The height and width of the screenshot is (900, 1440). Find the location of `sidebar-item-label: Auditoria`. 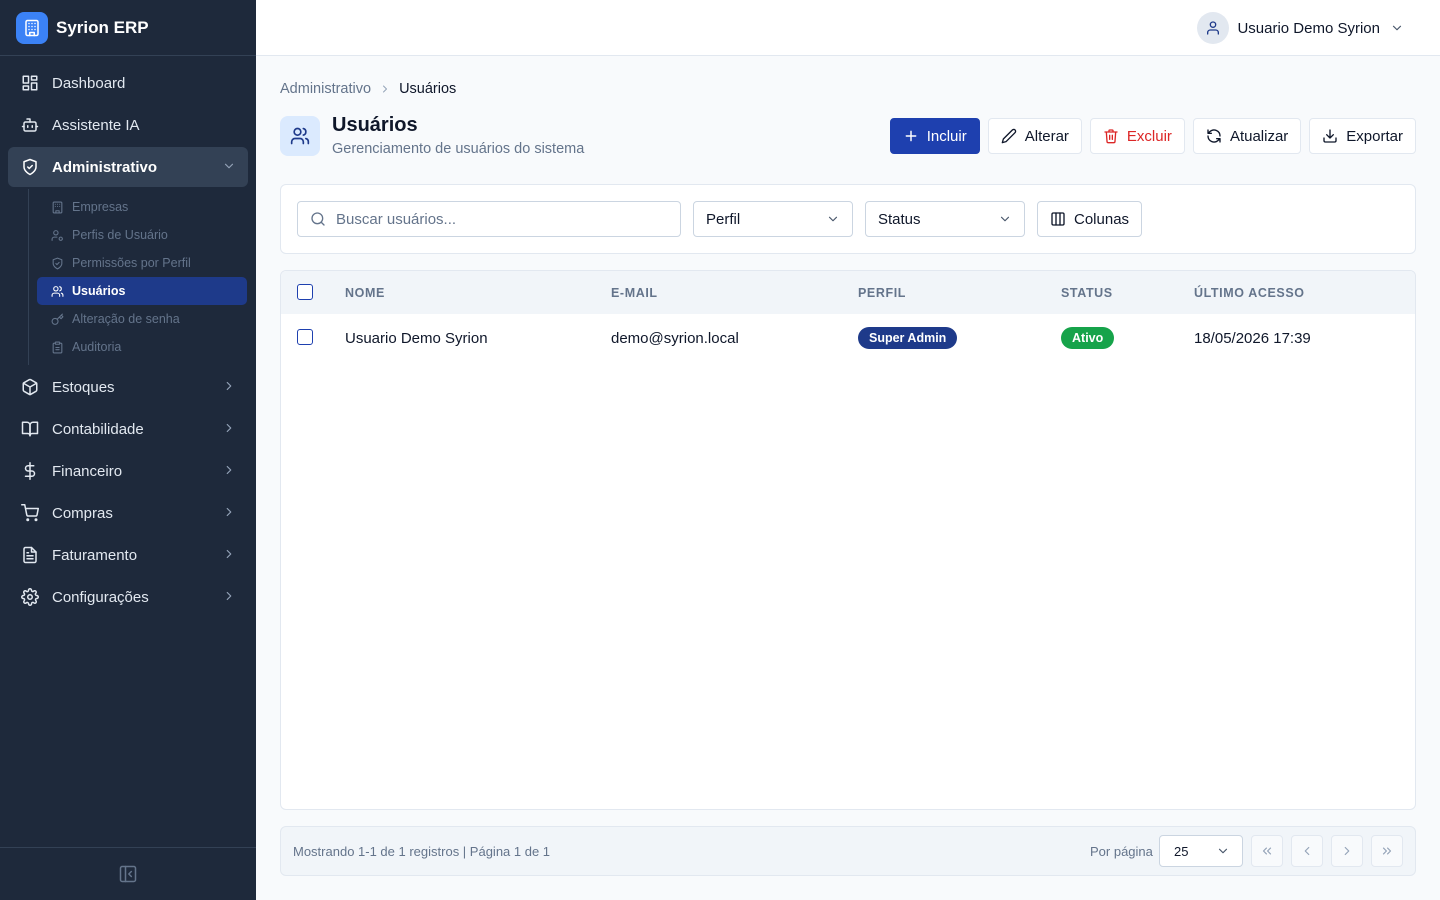

sidebar-item-label: Auditoria is located at coordinates (97, 347).